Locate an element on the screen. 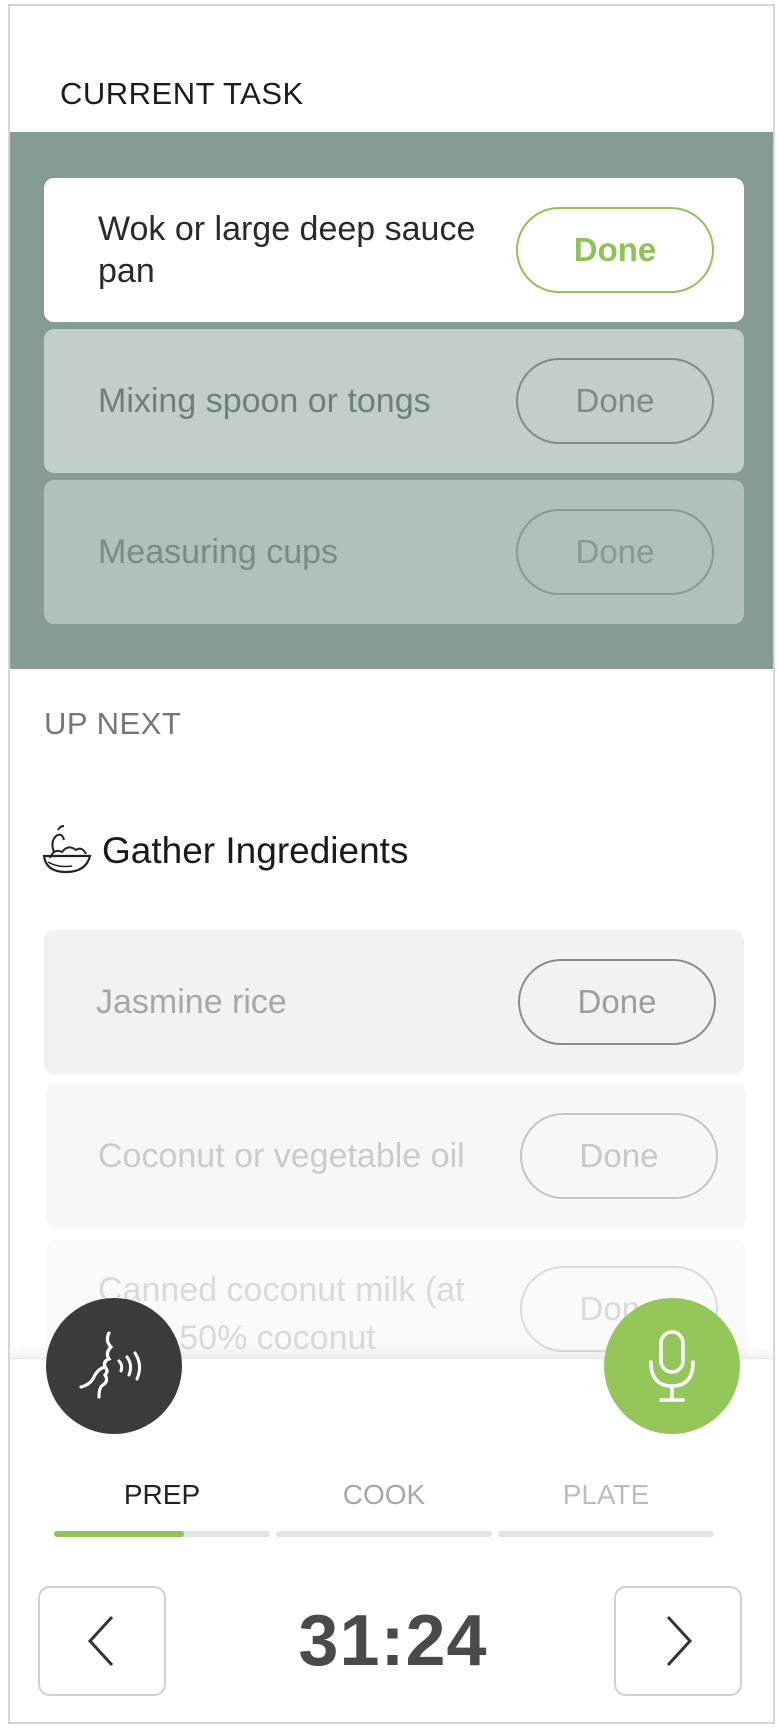 Image resolution: width=778 pixels, height=1730 pixels. voice-speak-button is located at coordinates (114, 1366).